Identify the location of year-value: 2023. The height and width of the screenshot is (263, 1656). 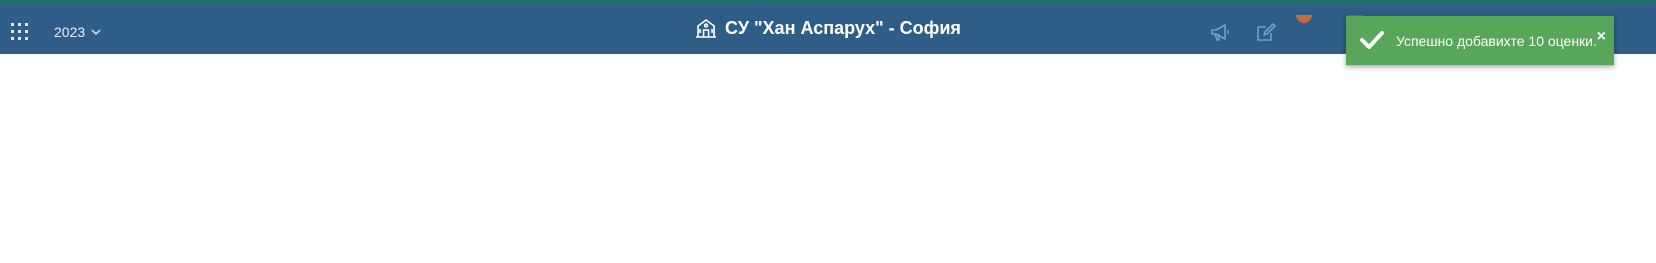
(70, 32).